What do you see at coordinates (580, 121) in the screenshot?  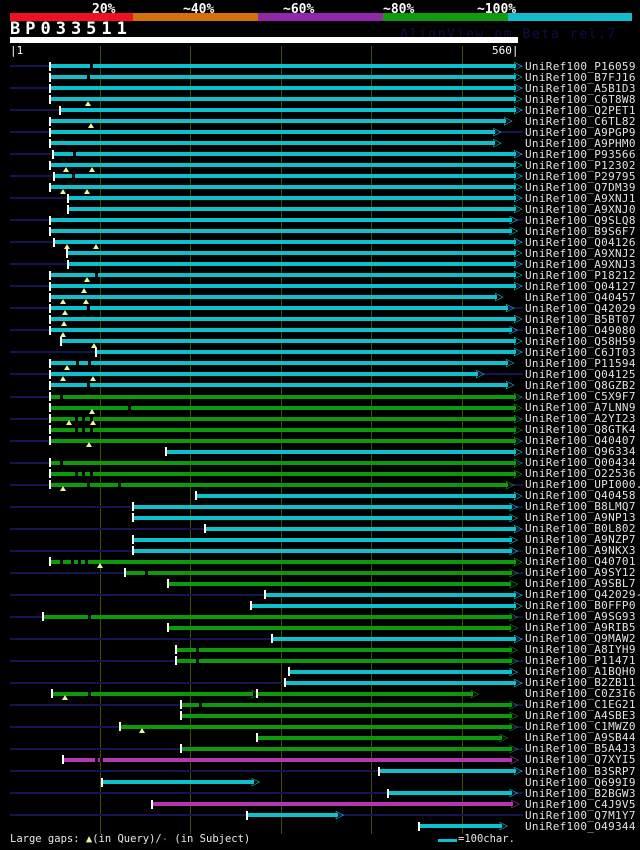 I see `subject-label: UniRef100_C6TL82` at bounding box center [580, 121].